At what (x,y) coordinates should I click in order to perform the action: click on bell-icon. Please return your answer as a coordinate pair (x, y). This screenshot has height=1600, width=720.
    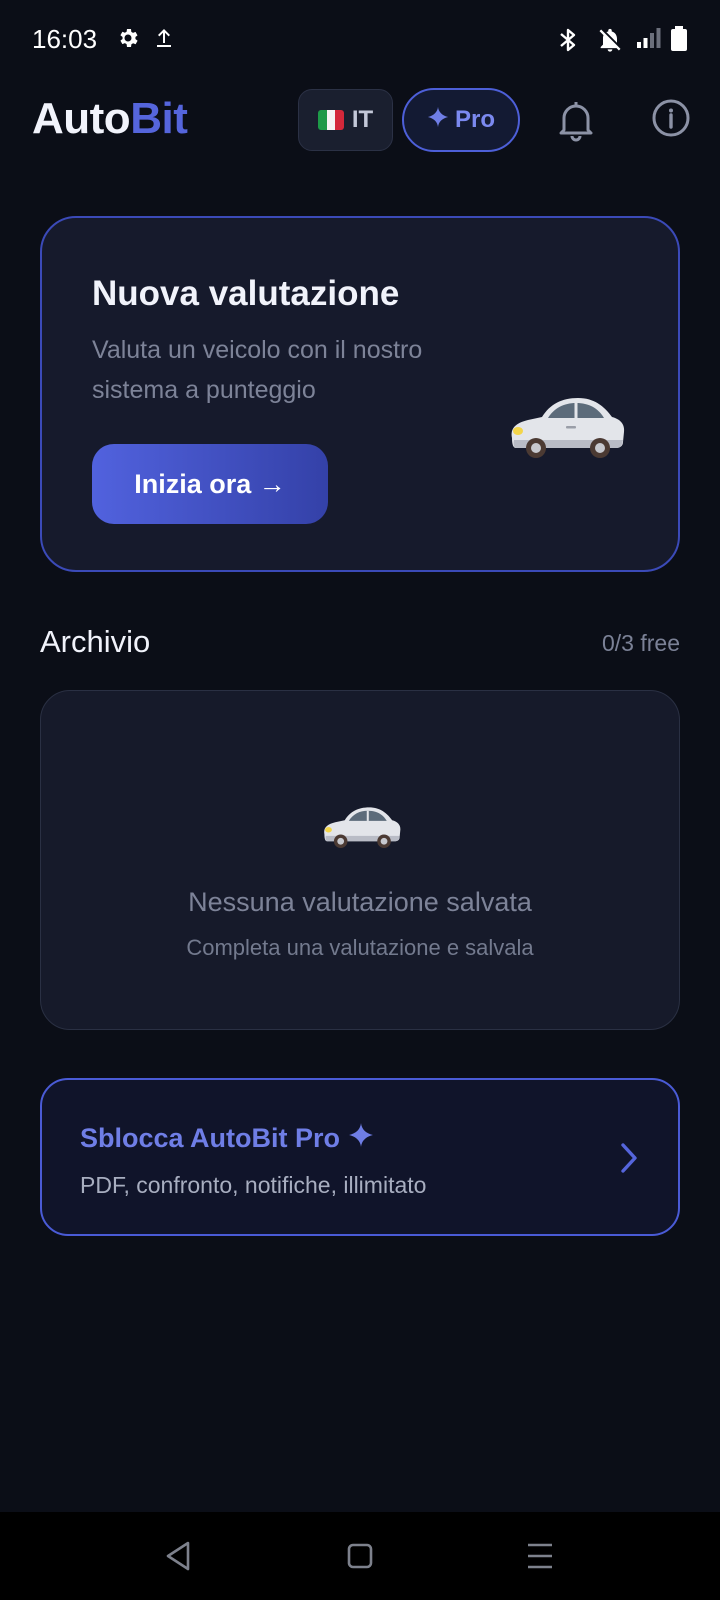
    Looking at the image, I should click on (576, 122).